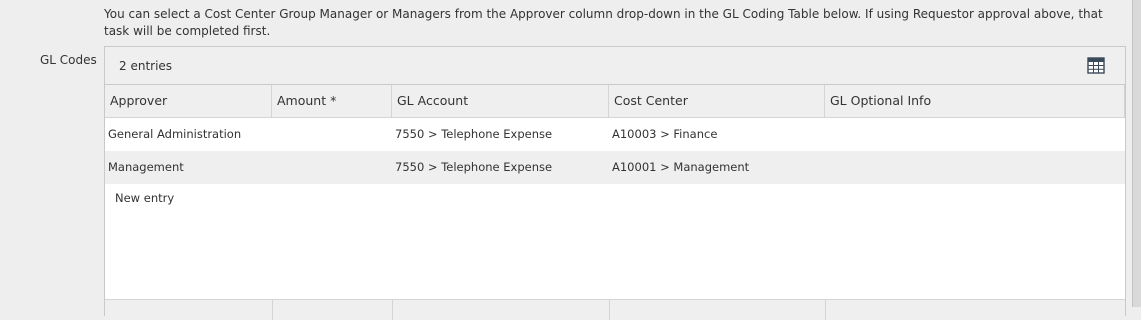  What do you see at coordinates (663, 134) in the screenshot?
I see `cell-cost-center: A10003 > Finance` at bounding box center [663, 134].